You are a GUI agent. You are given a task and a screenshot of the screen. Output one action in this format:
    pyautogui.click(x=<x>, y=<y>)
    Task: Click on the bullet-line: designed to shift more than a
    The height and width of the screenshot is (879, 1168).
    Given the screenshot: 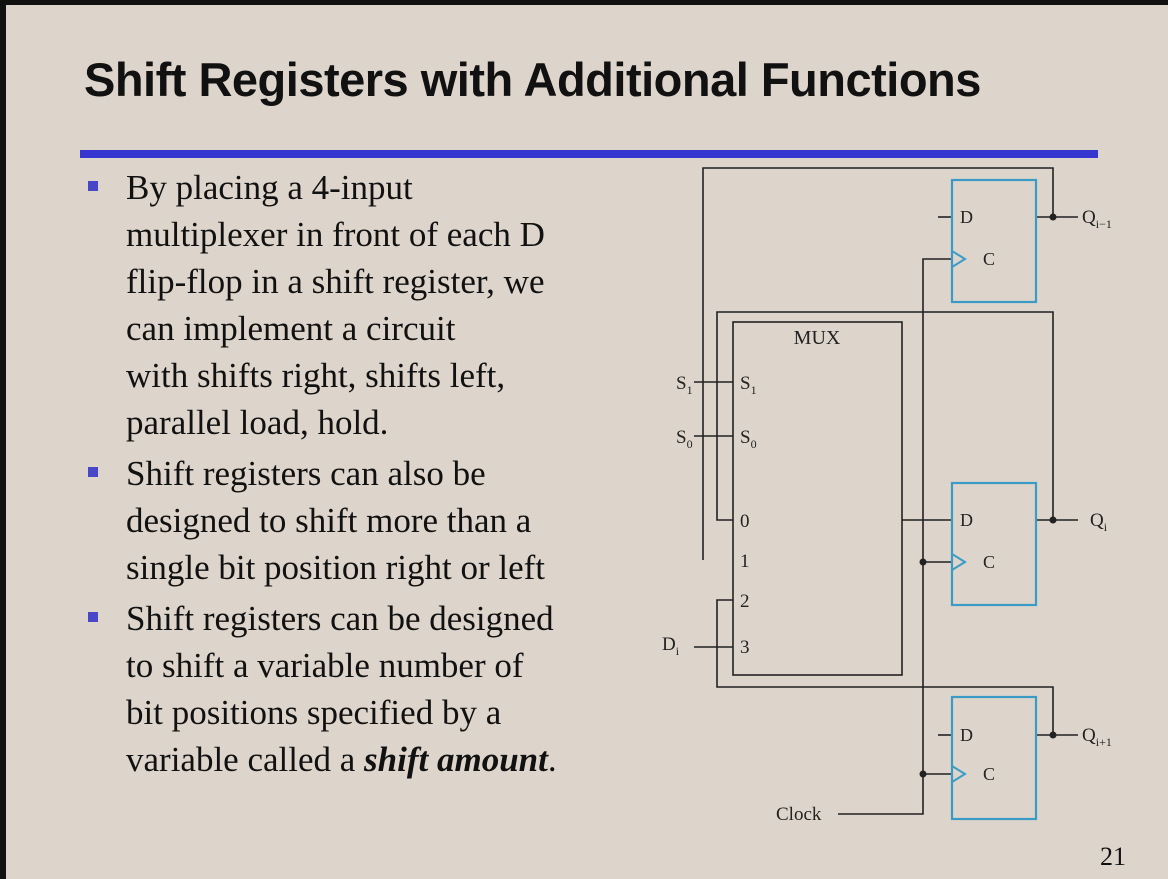 What is the action you would take?
    pyautogui.click(x=329, y=520)
    